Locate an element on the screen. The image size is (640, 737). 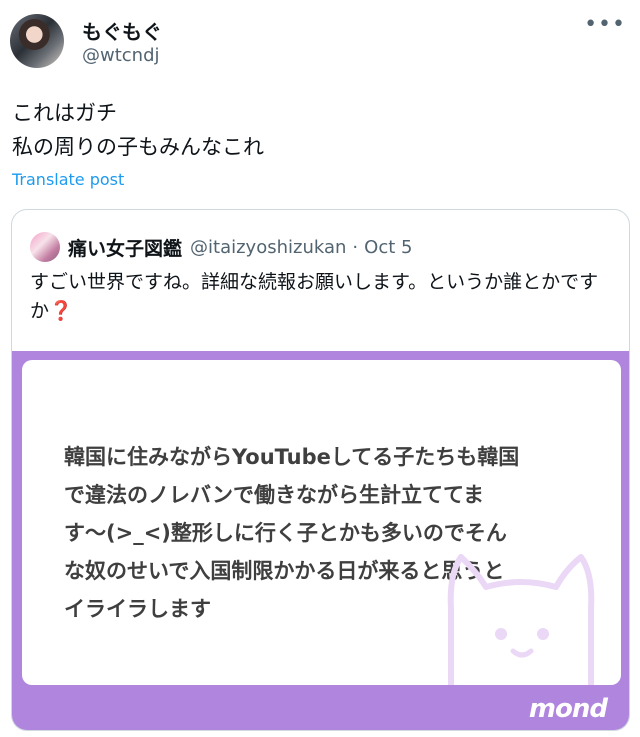
cat-watermark-icon is located at coordinates (521, 619).